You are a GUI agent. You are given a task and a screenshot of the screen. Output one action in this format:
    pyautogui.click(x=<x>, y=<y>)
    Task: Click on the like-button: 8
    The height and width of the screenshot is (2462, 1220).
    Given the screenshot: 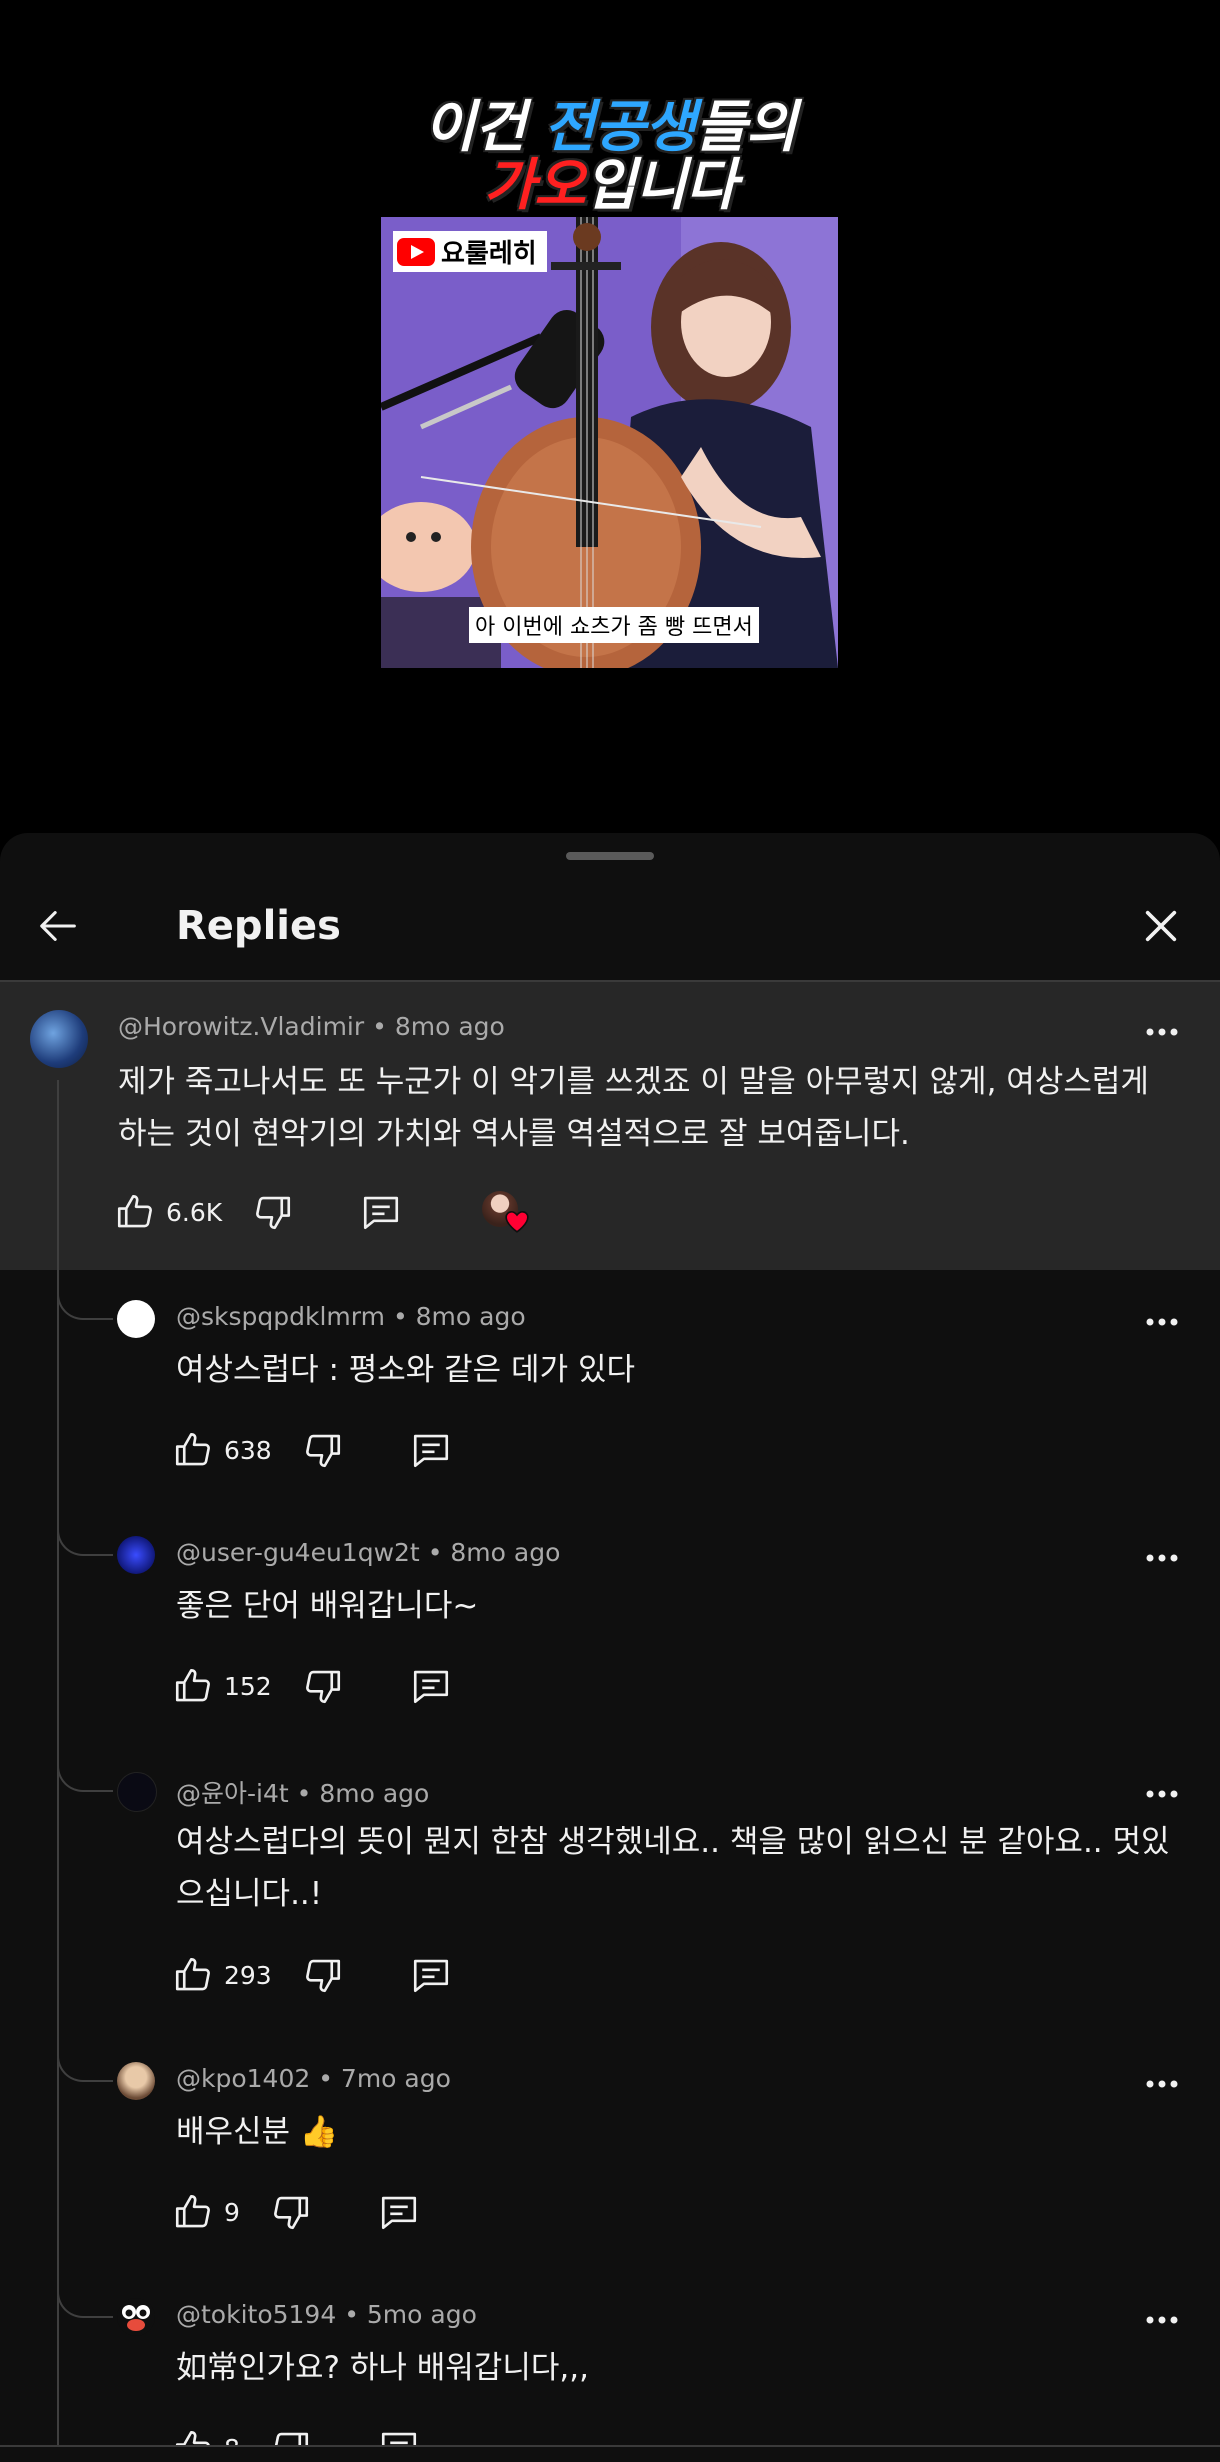 What is the action you would take?
    pyautogui.click(x=206, y=2436)
    